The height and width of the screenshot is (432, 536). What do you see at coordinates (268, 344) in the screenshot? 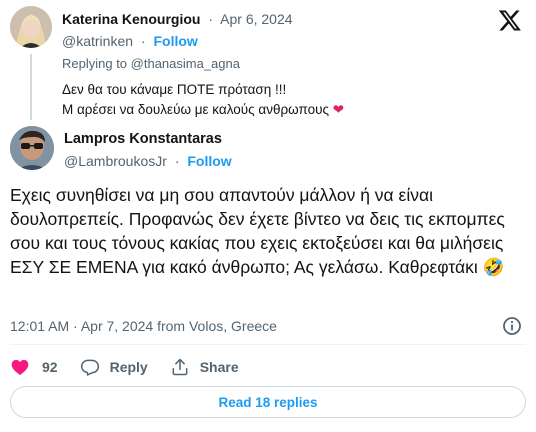
I see `divider` at bounding box center [268, 344].